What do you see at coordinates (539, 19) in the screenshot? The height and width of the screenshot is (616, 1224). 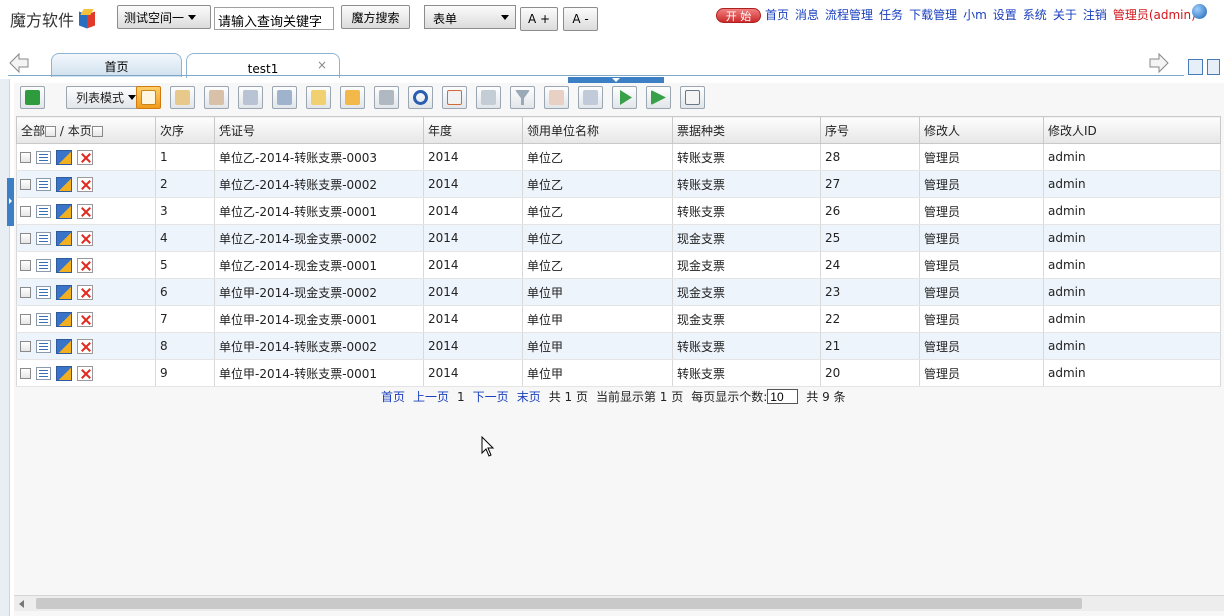 I see `font-increase-button: A +` at bounding box center [539, 19].